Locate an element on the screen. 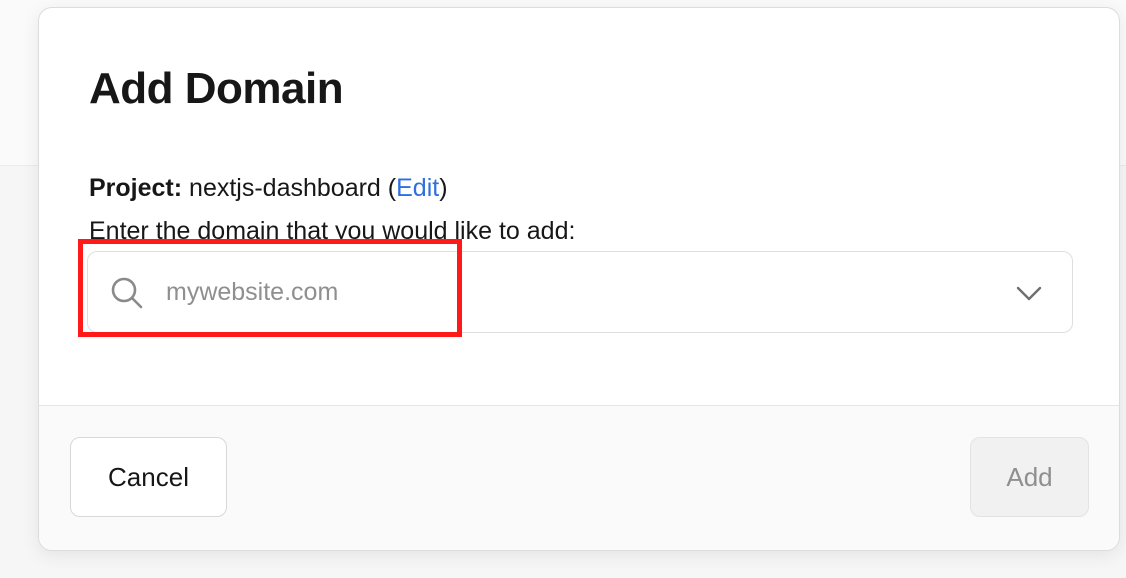 This screenshot has height=578, width=1126. domain-combobox is located at coordinates (580, 292).